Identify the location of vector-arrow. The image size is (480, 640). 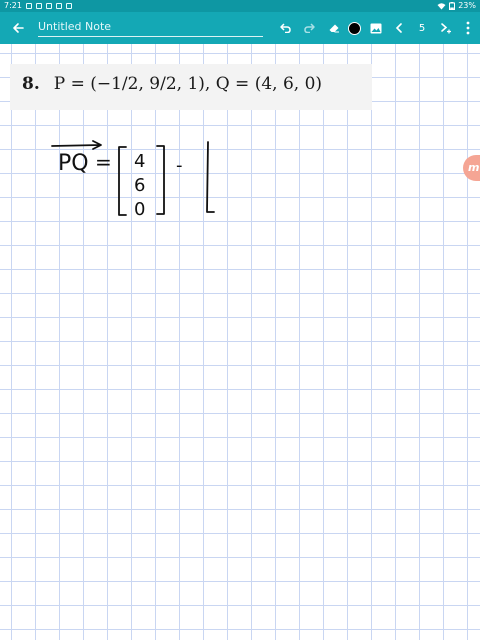
(76, 145).